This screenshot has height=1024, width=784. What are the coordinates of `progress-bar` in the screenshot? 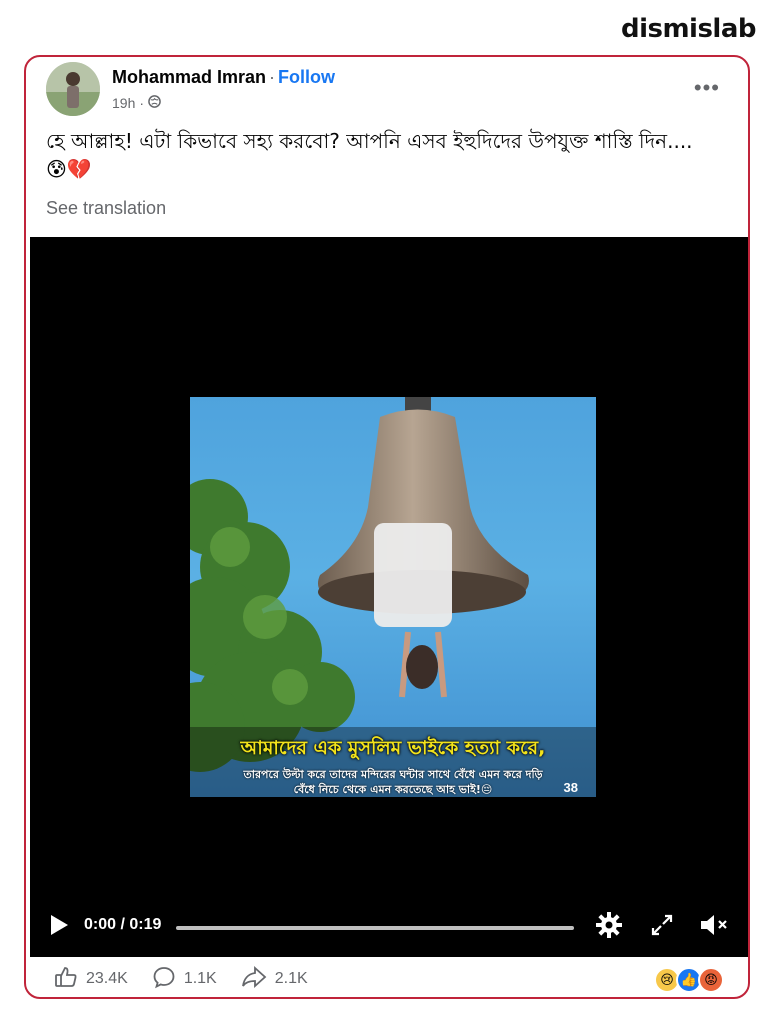 It's located at (375, 928).